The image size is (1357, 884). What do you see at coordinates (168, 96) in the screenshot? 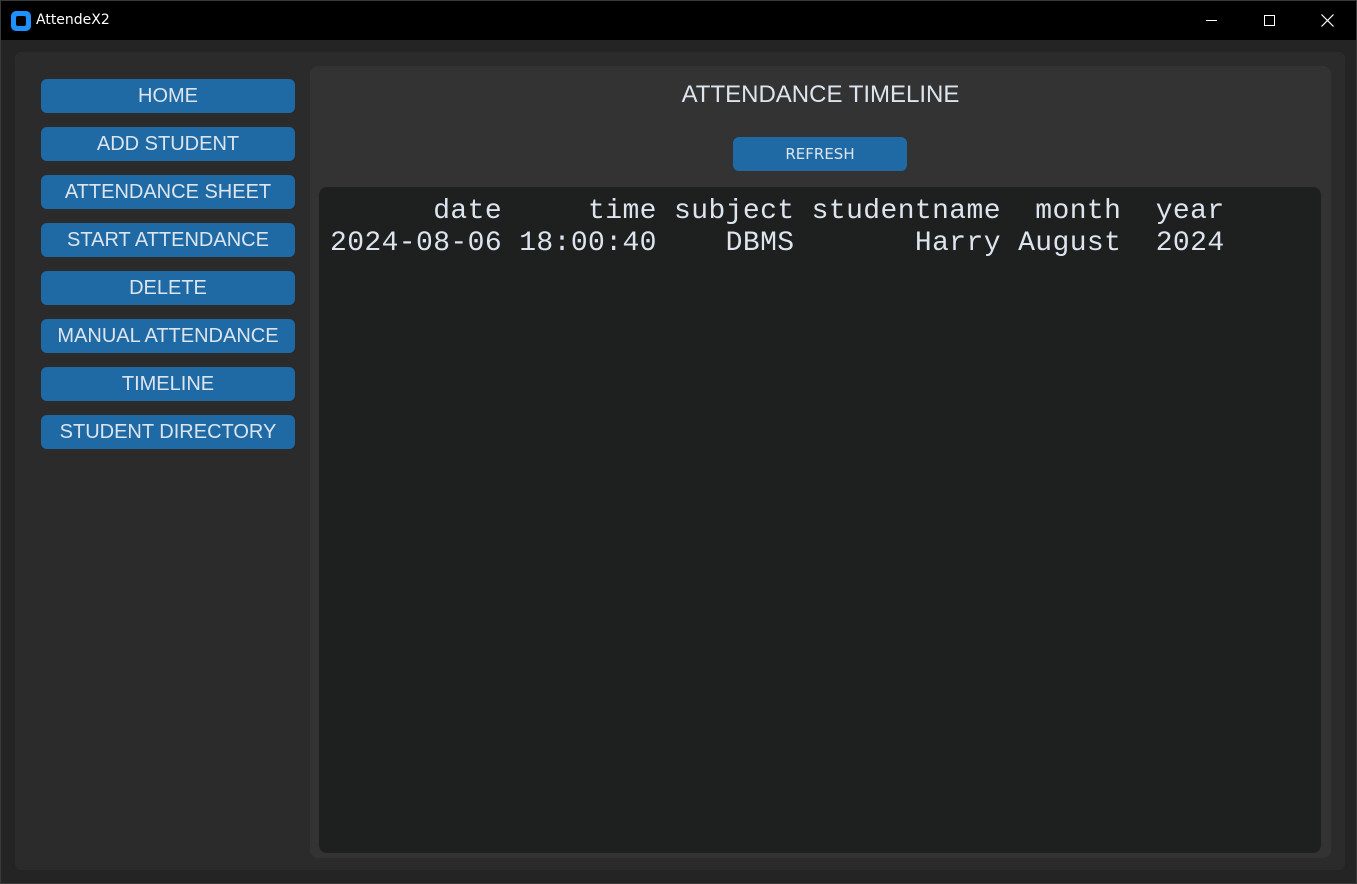
I see `nav-home-button: HOME` at bounding box center [168, 96].